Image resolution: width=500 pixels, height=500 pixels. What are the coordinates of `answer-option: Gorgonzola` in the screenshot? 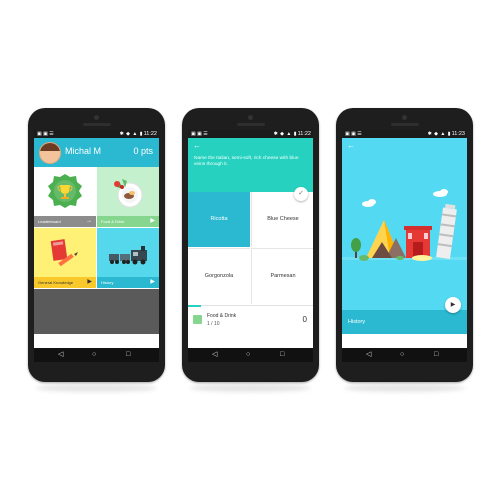 It's located at (219, 276).